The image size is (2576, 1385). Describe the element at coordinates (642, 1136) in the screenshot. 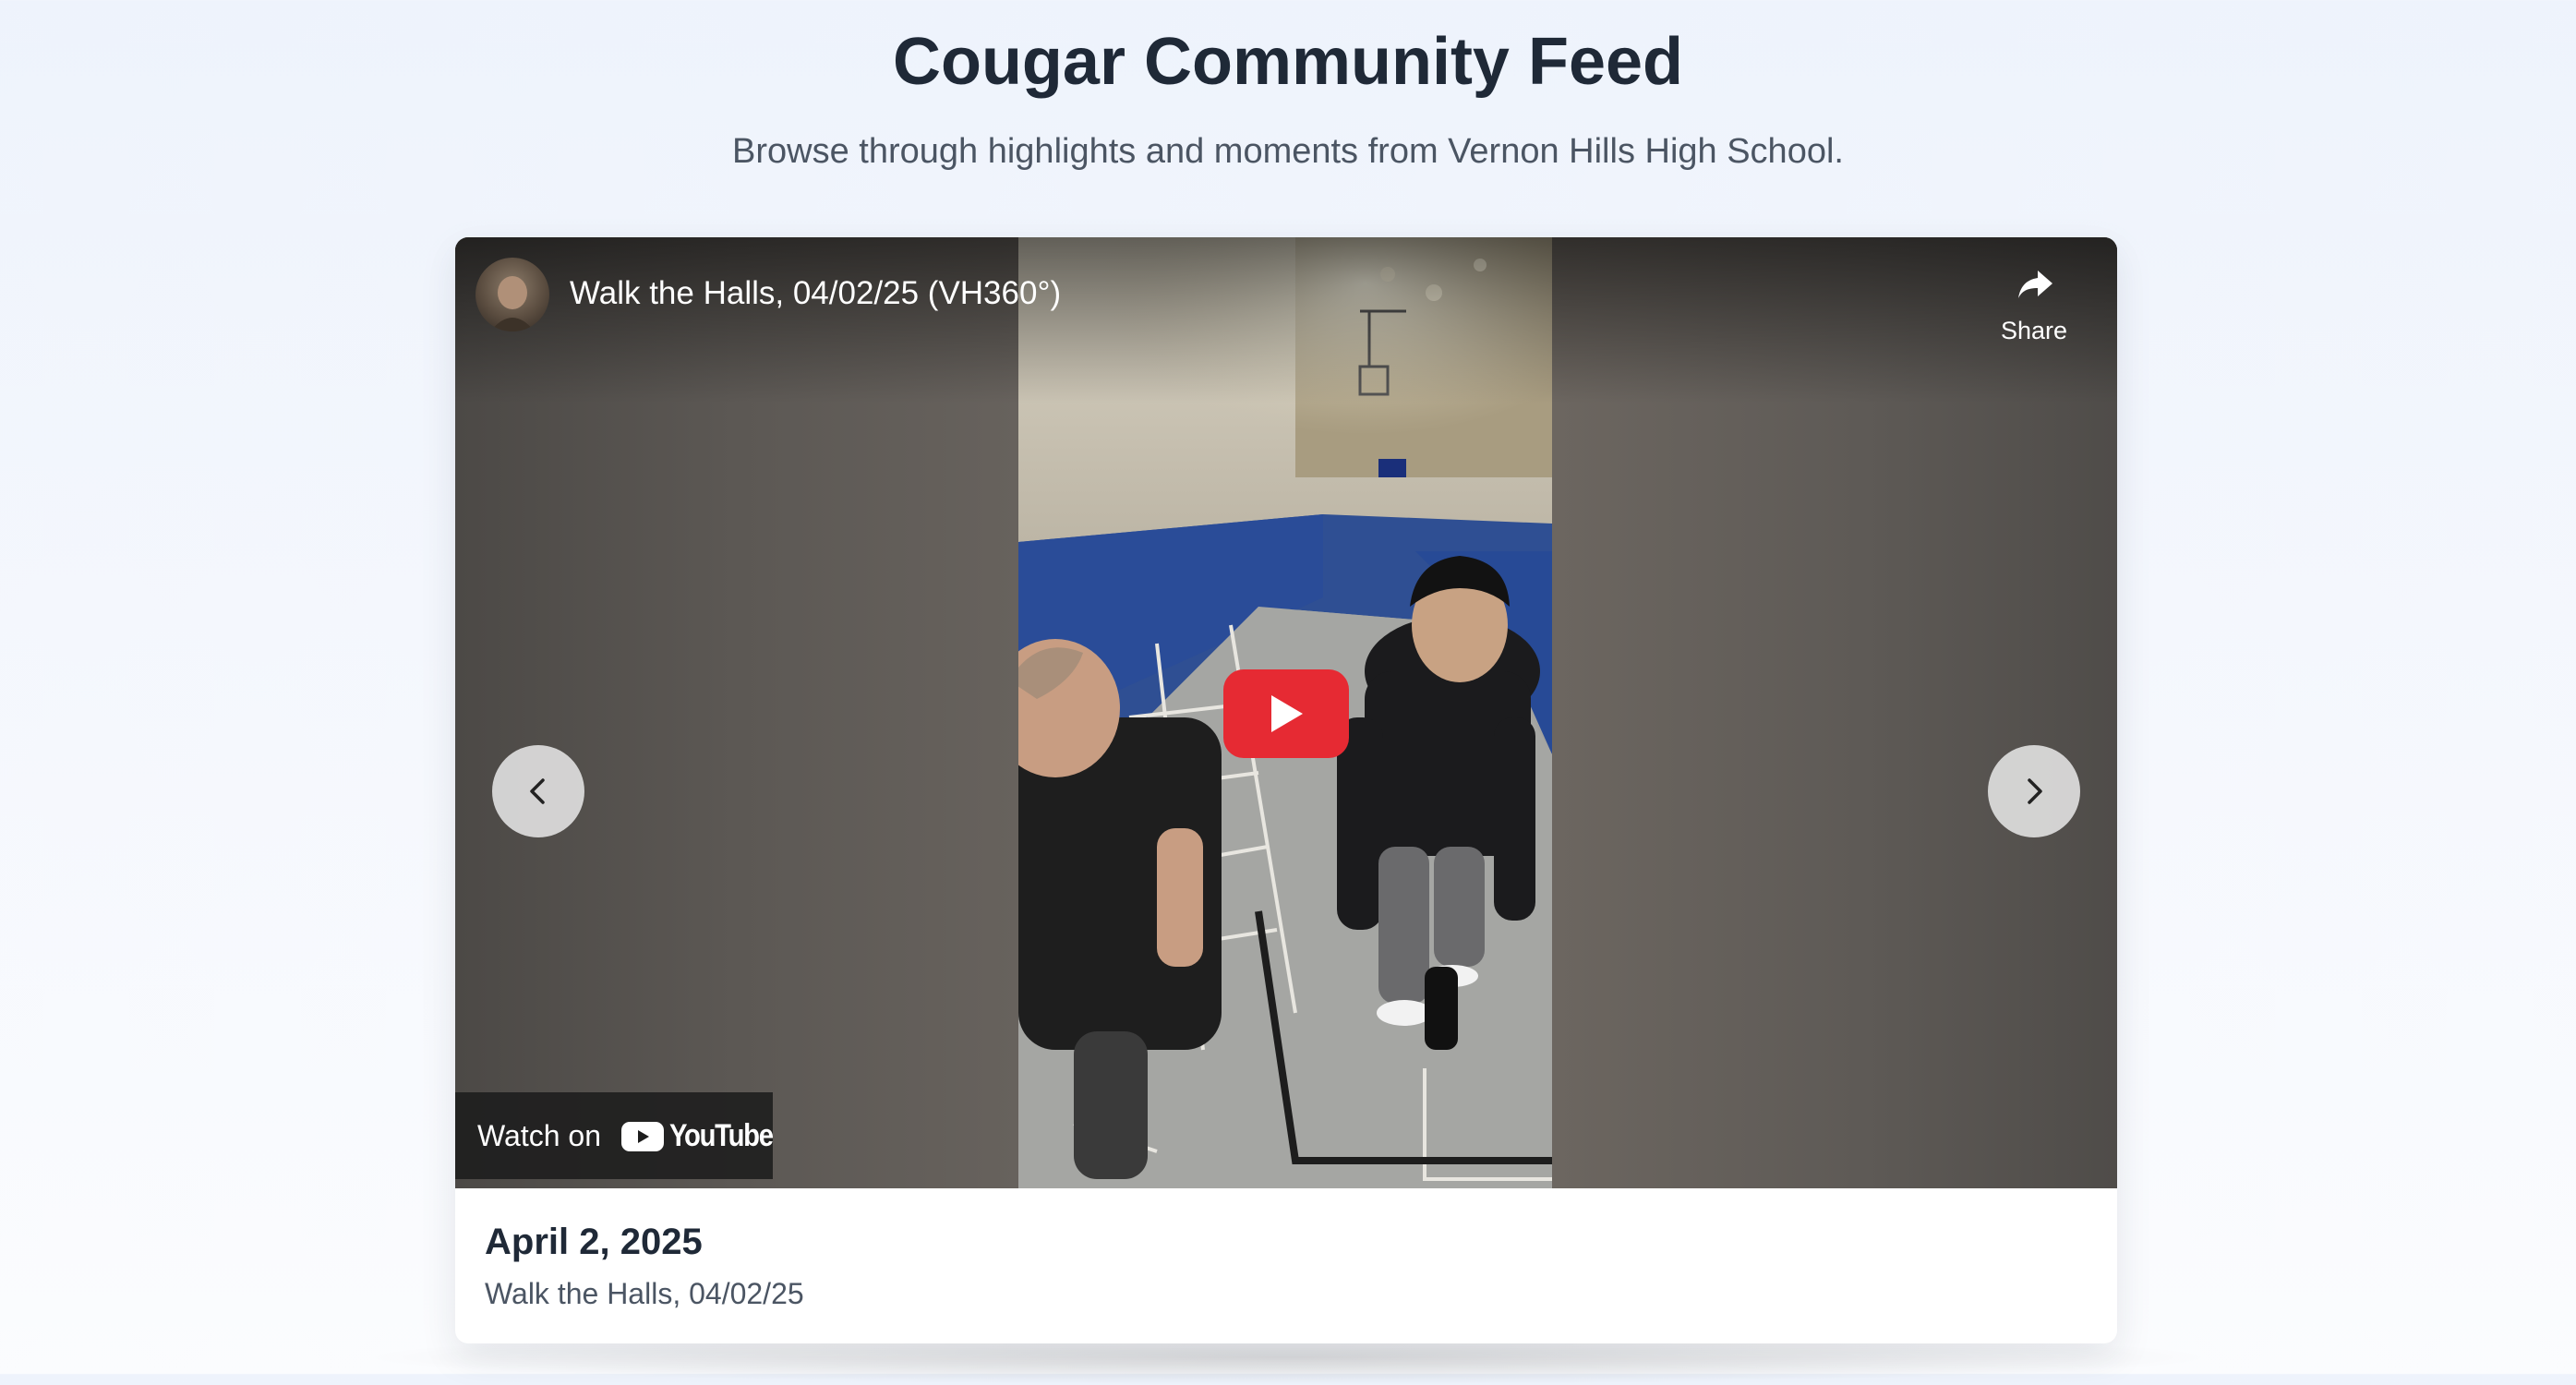

I see `youtube-logo-icon` at that location.